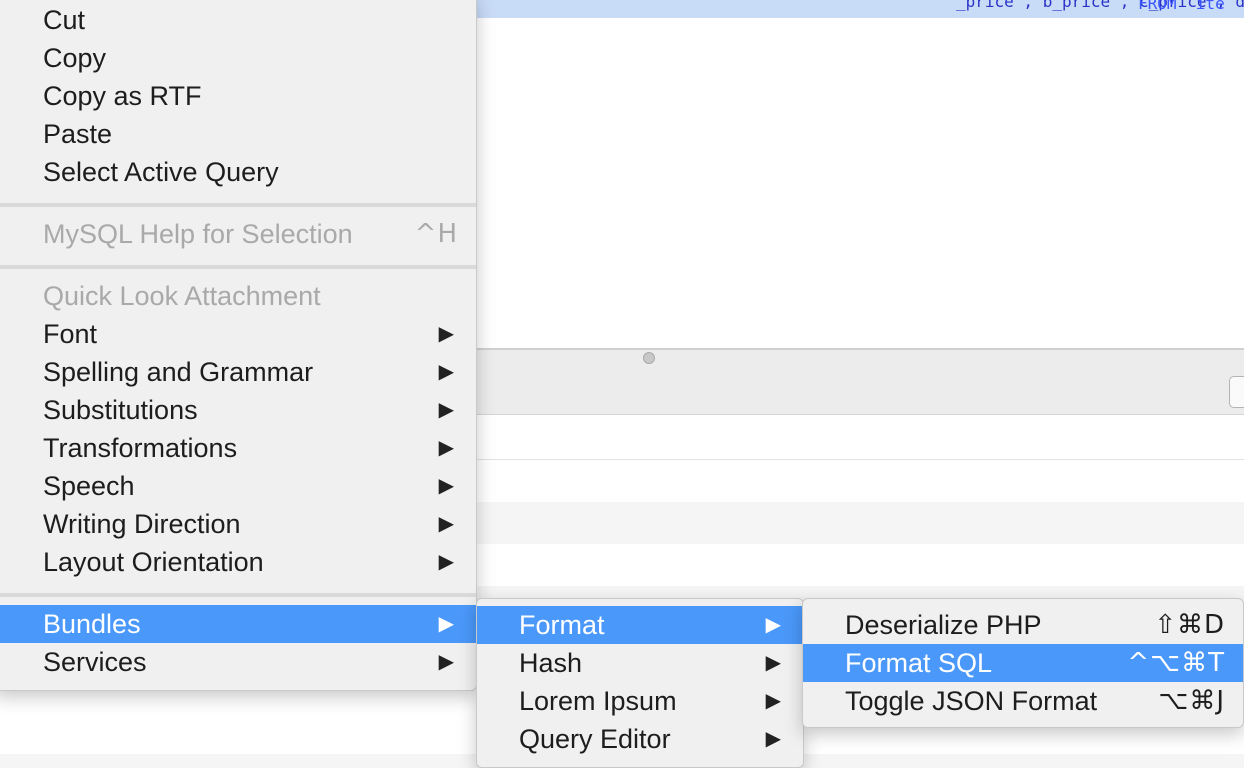 This screenshot has width=1244, height=768. I want to click on menu-item-mysql-help: MySQL Help for Selection ^H, so click(238, 234).